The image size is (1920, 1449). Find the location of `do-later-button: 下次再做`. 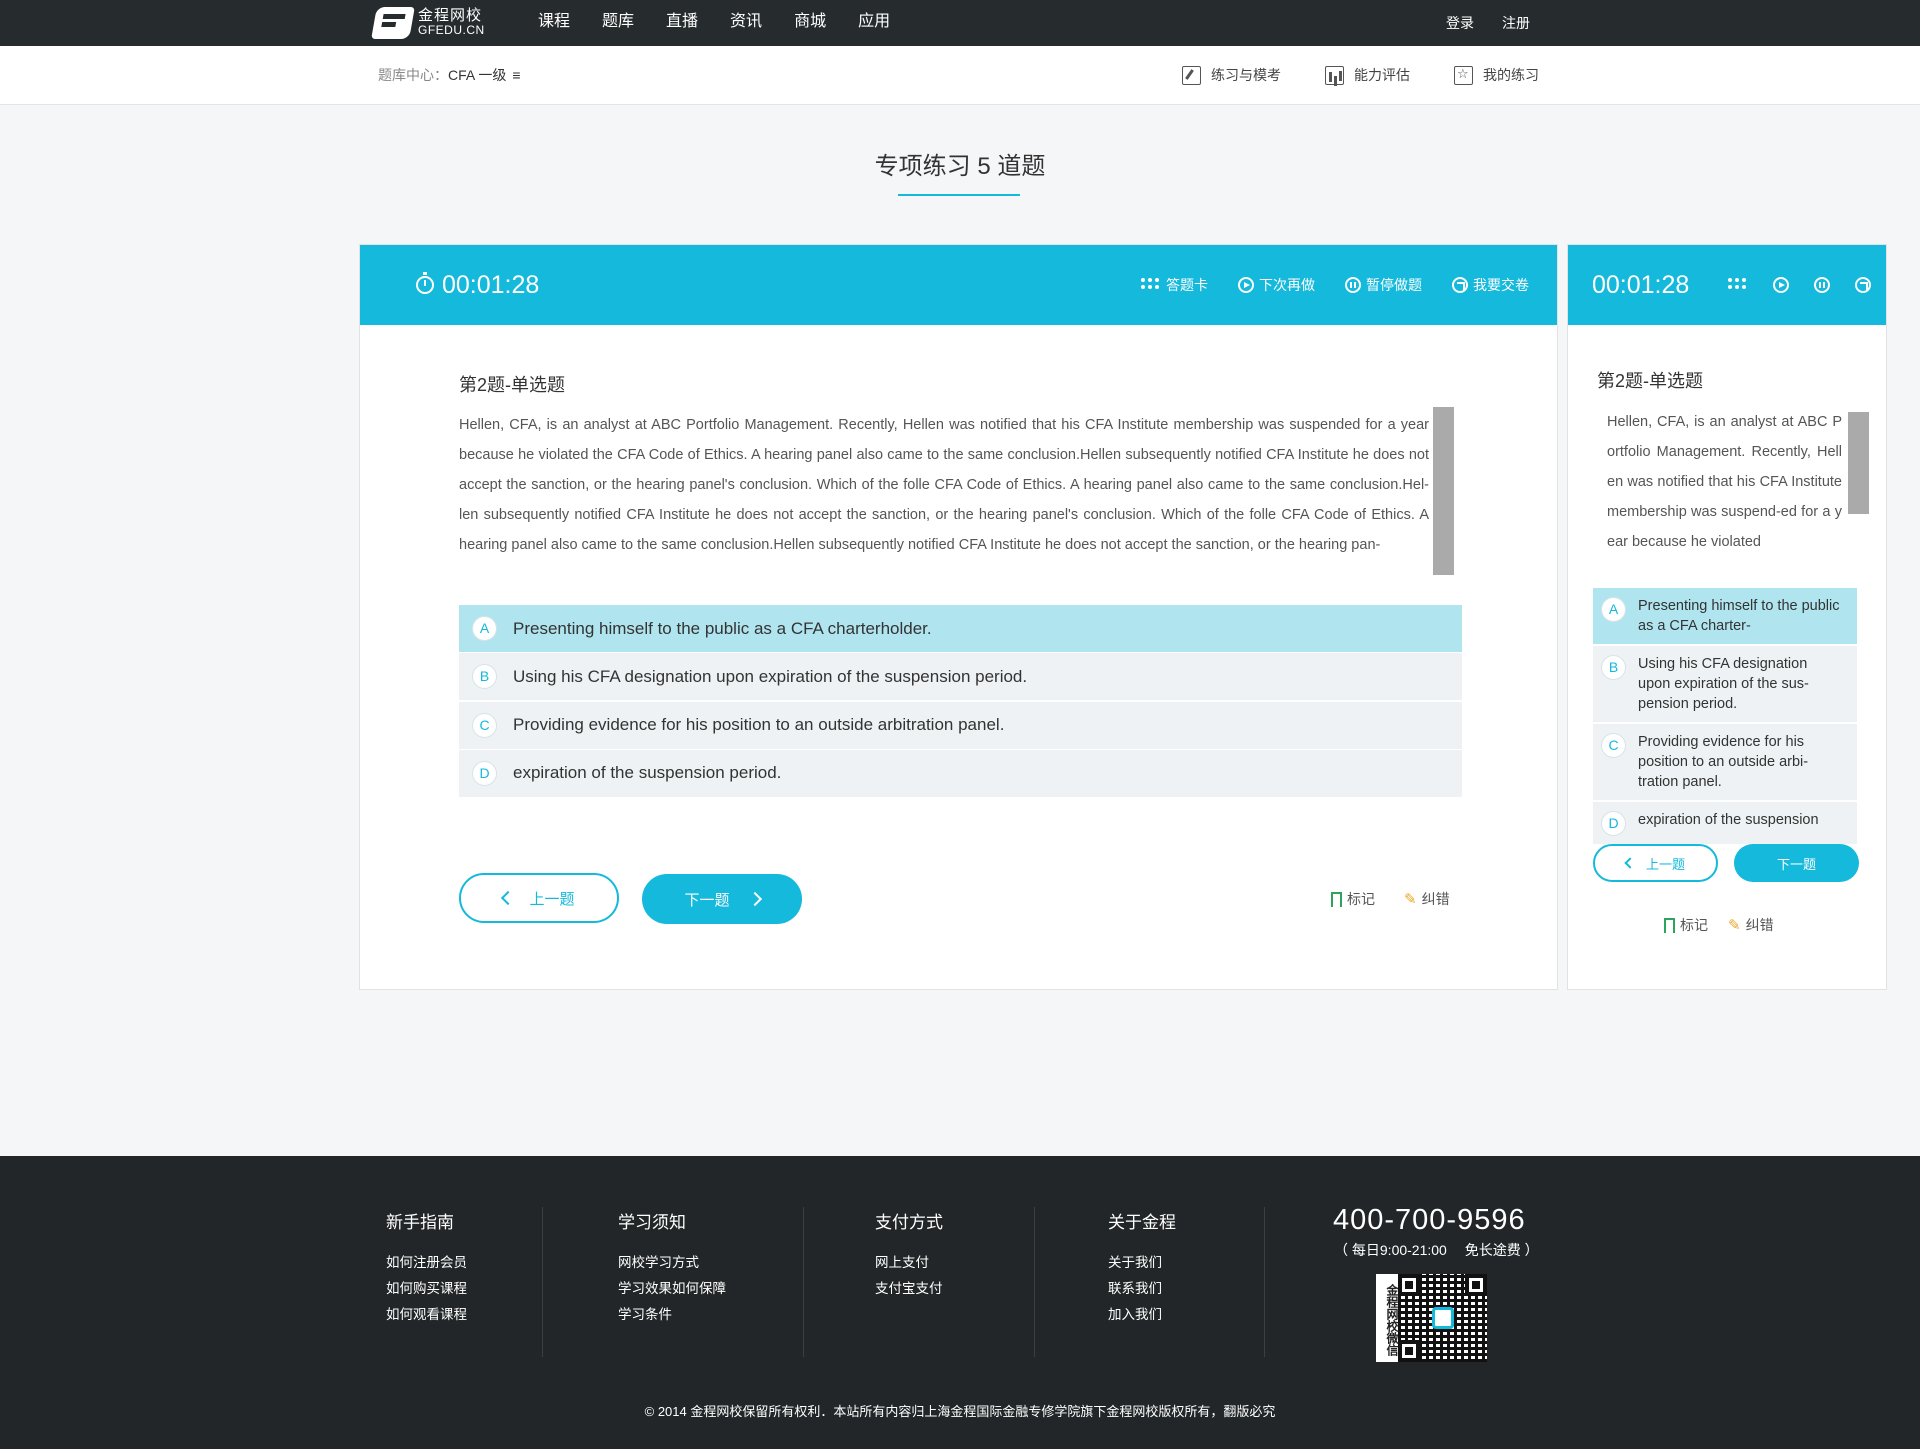

do-later-button: 下次再做 is located at coordinates (1276, 285).